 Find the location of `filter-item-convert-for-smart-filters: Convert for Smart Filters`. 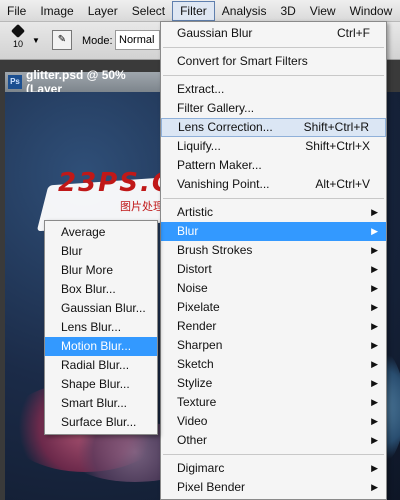

filter-item-convert-for-smart-filters: Convert for Smart Filters is located at coordinates (273, 61).